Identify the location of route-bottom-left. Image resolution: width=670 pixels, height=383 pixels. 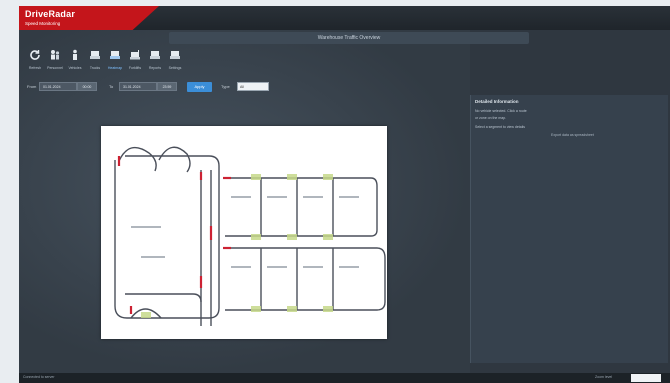
(163, 306).